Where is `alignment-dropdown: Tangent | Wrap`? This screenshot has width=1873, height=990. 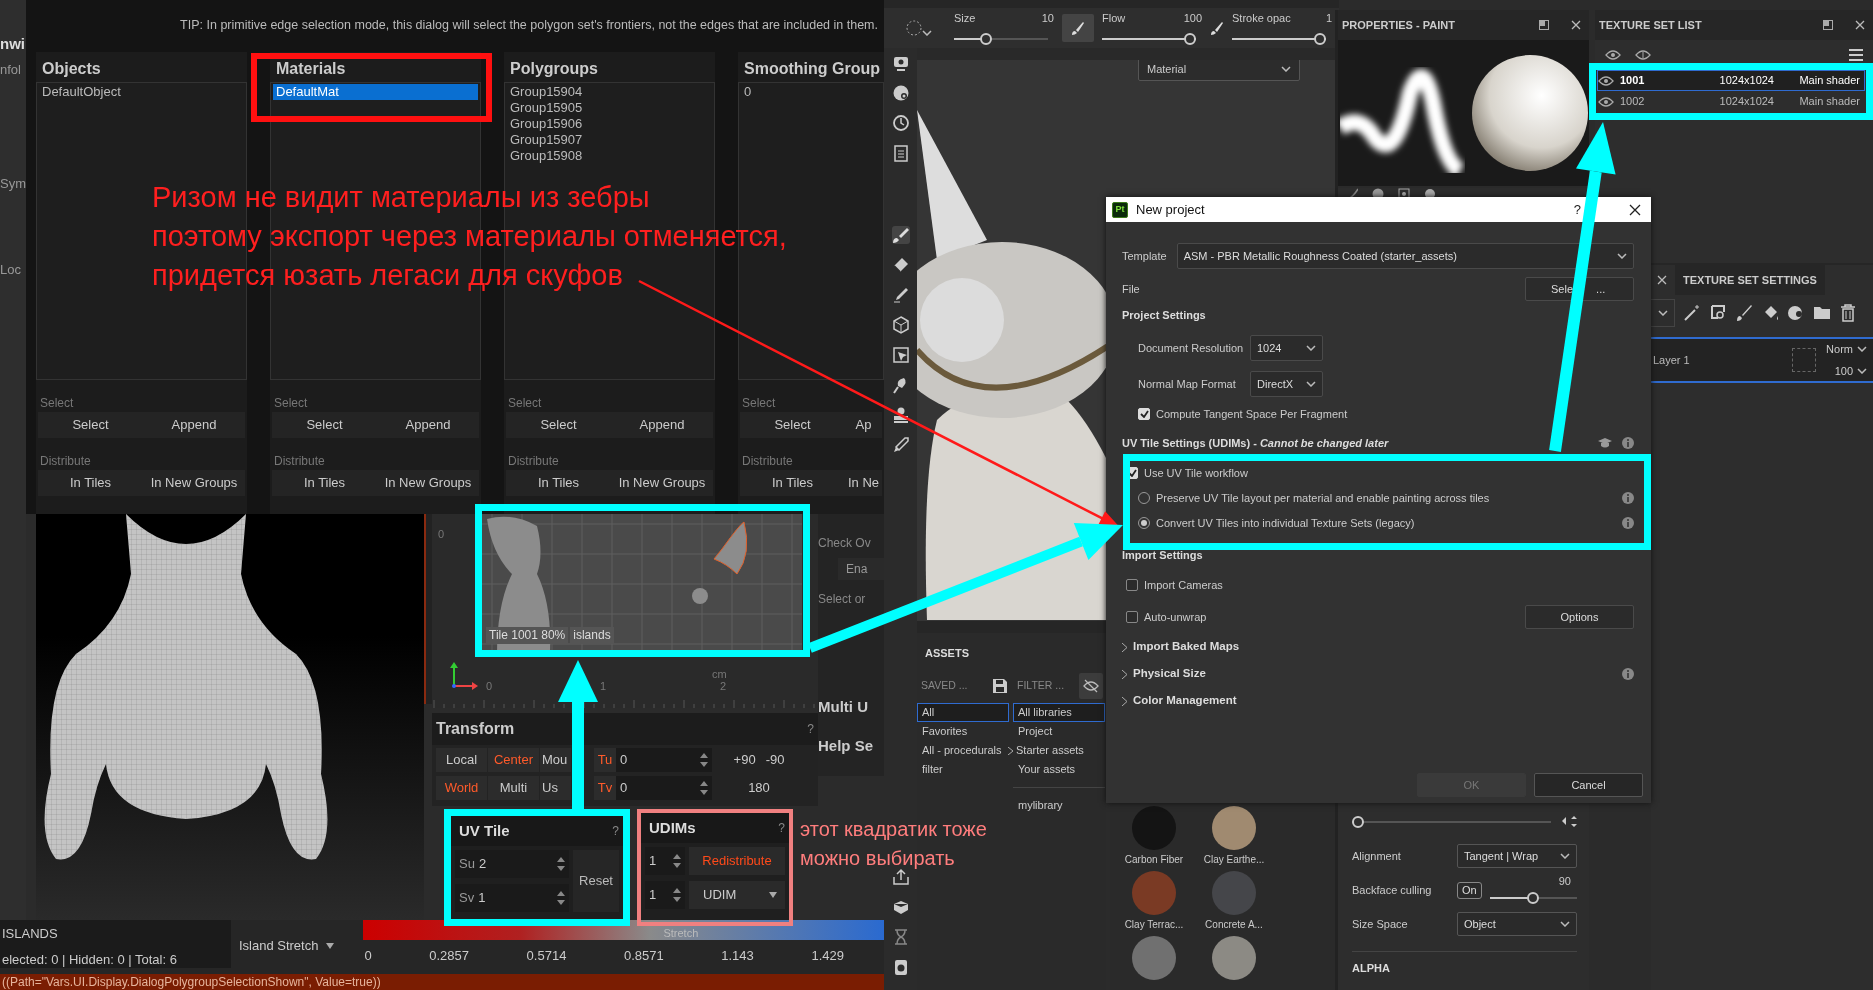
alignment-dropdown: Tangent | Wrap is located at coordinates (1517, 856).